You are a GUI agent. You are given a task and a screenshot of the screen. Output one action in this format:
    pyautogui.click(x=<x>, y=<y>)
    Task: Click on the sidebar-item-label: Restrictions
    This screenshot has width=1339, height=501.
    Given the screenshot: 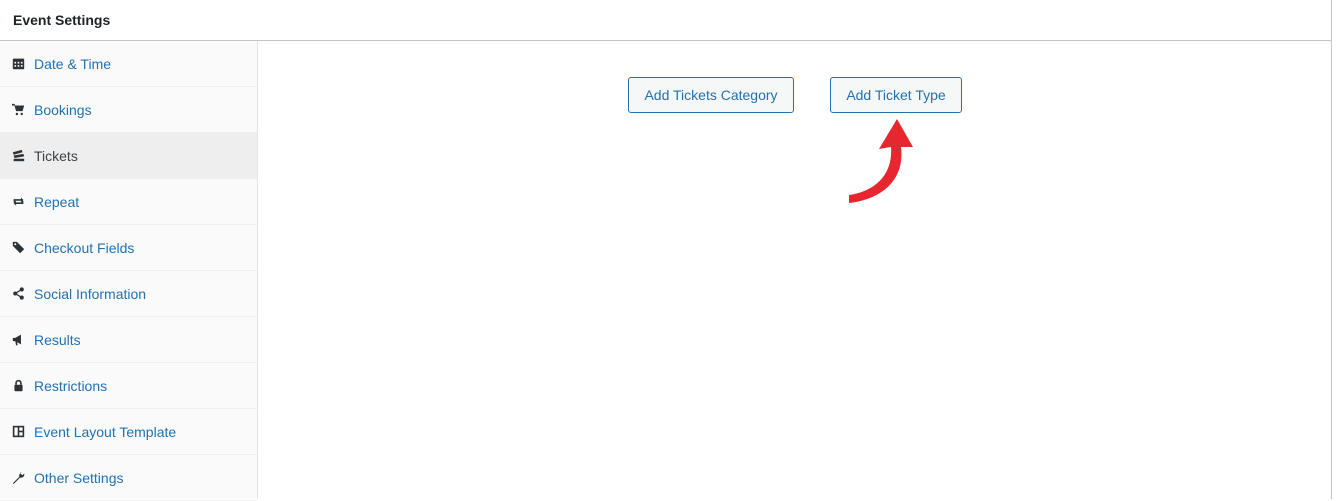 What is the action you would take?
    pyautogui.click(x=71, y=385)
    